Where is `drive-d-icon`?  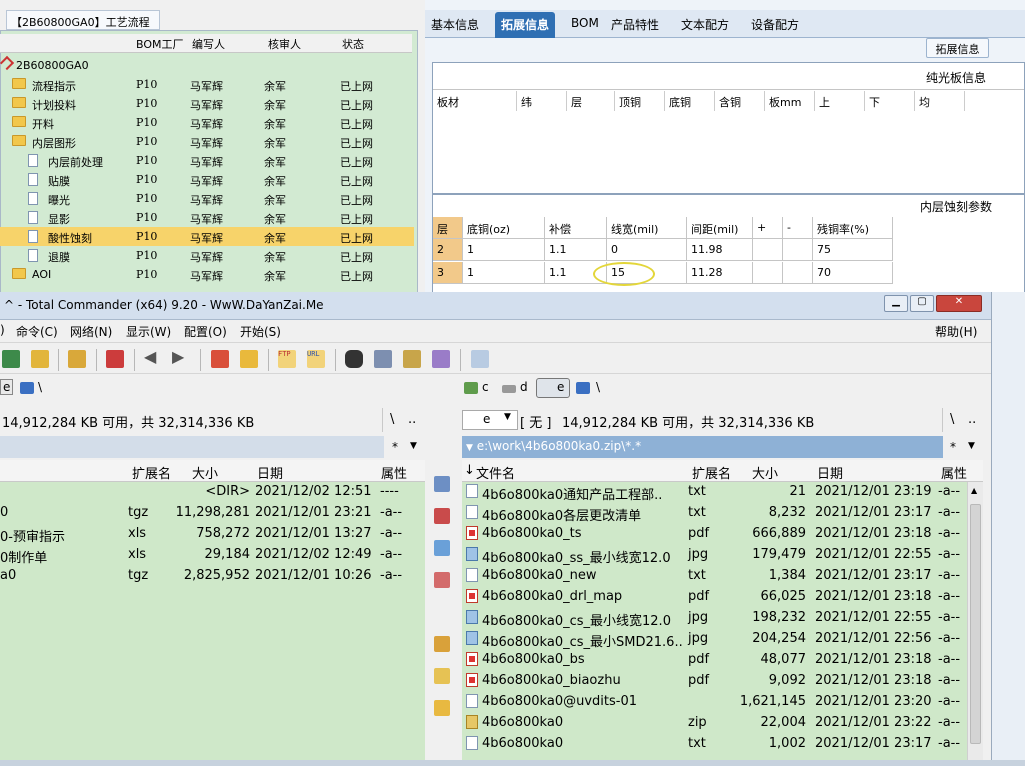 drive-d-icon is located at coordinates (509, 389).